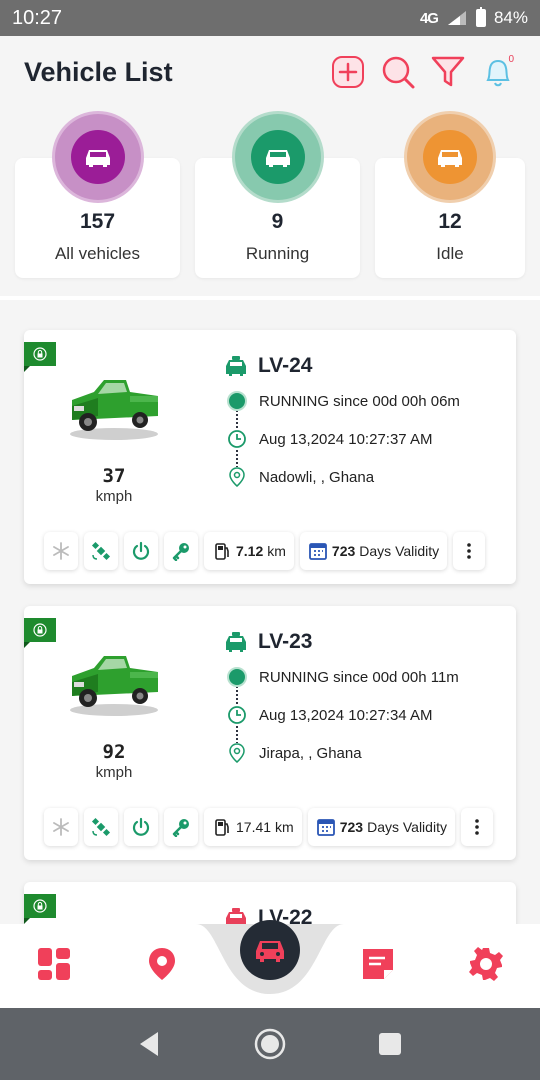 This screenshot has height=1080, width=540. What do you see at coordinates (98, 71) in the screenshot?
I see `page-title: Vehicle List` at bounding box center [98, 71].